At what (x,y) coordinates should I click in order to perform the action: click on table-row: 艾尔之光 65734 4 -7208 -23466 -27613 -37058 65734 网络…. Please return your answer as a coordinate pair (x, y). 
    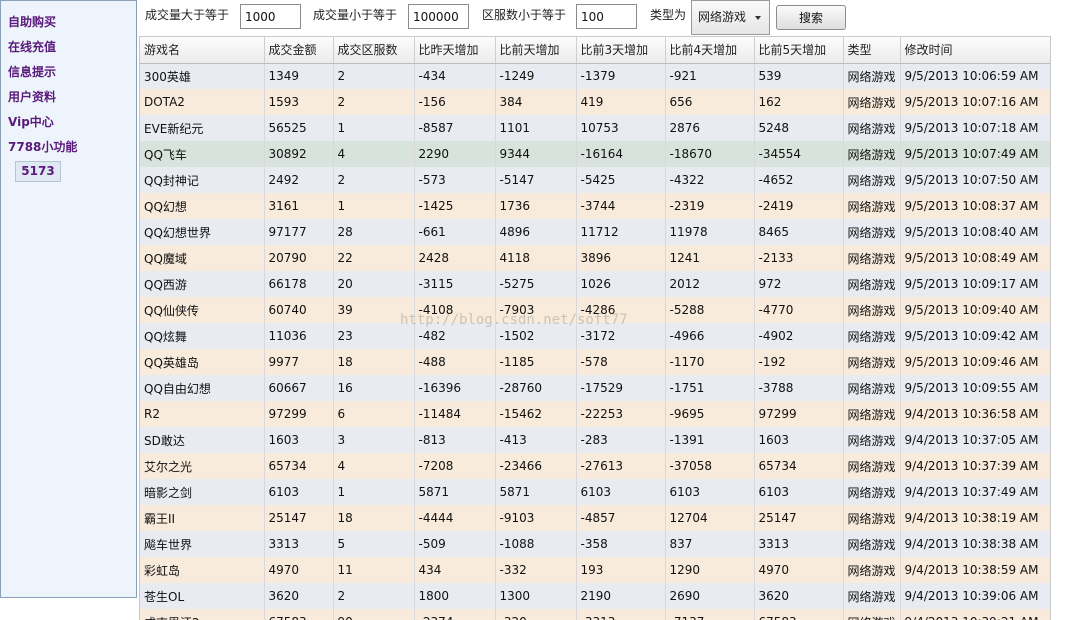
    Looking at the image, I should click on (595, 466).